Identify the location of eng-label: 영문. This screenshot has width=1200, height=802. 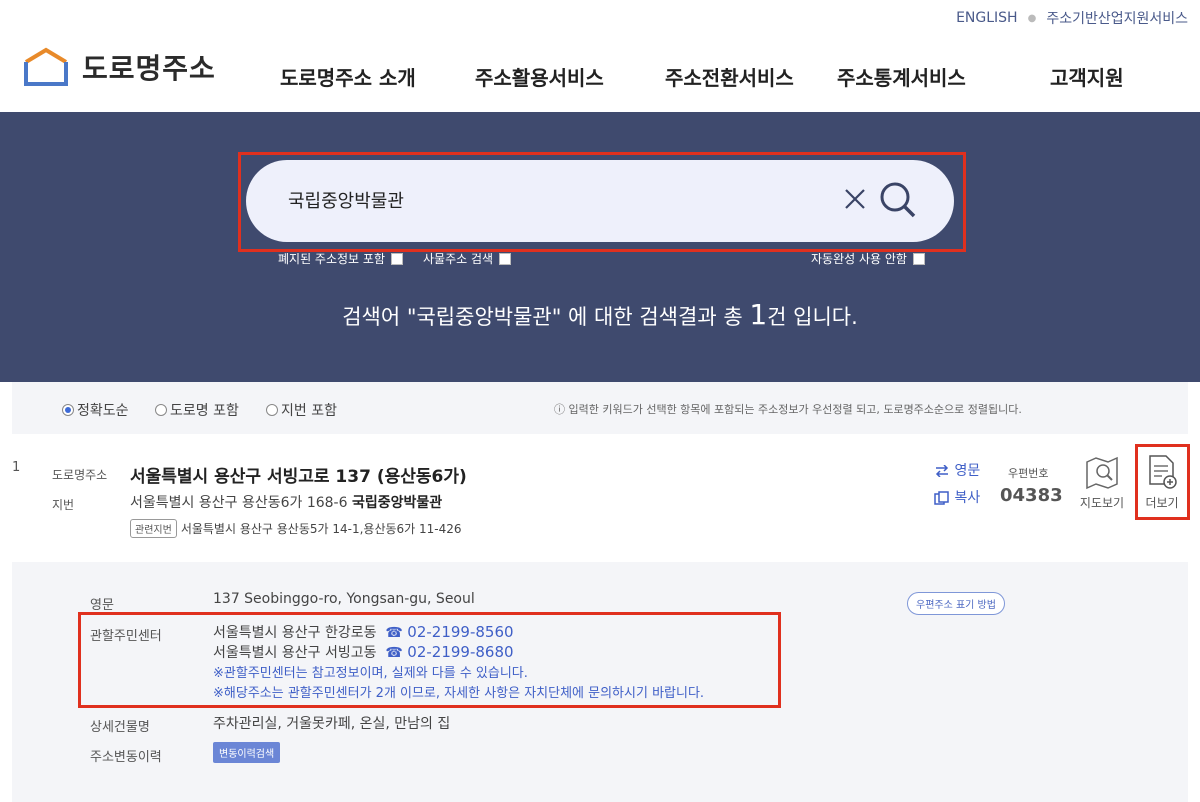
(102, 605).